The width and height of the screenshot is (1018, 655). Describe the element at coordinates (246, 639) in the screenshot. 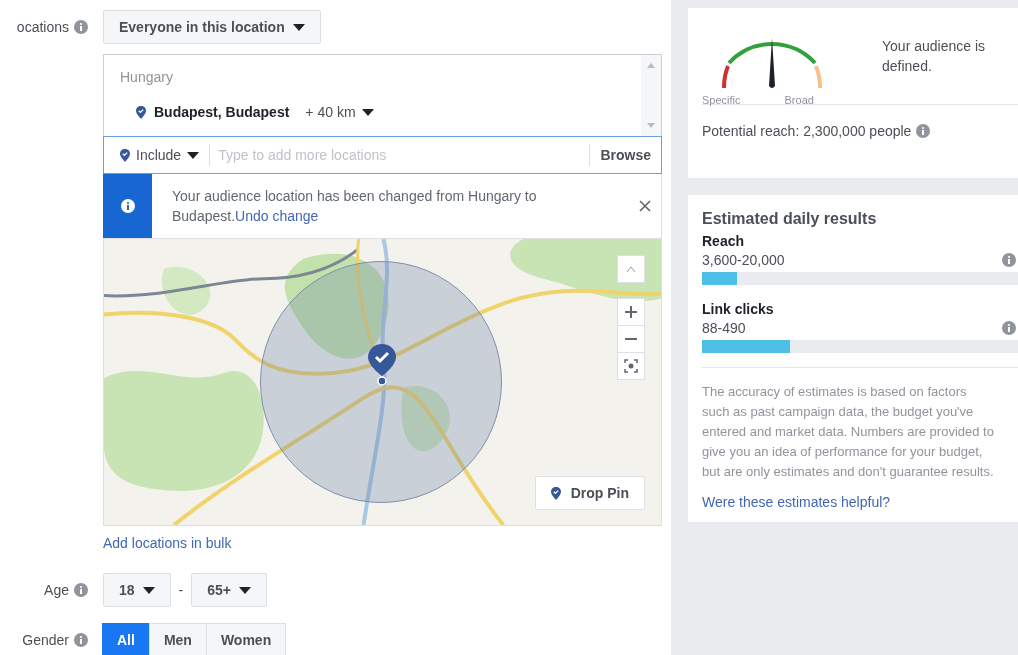

I see `gender-option: Women` at that location.